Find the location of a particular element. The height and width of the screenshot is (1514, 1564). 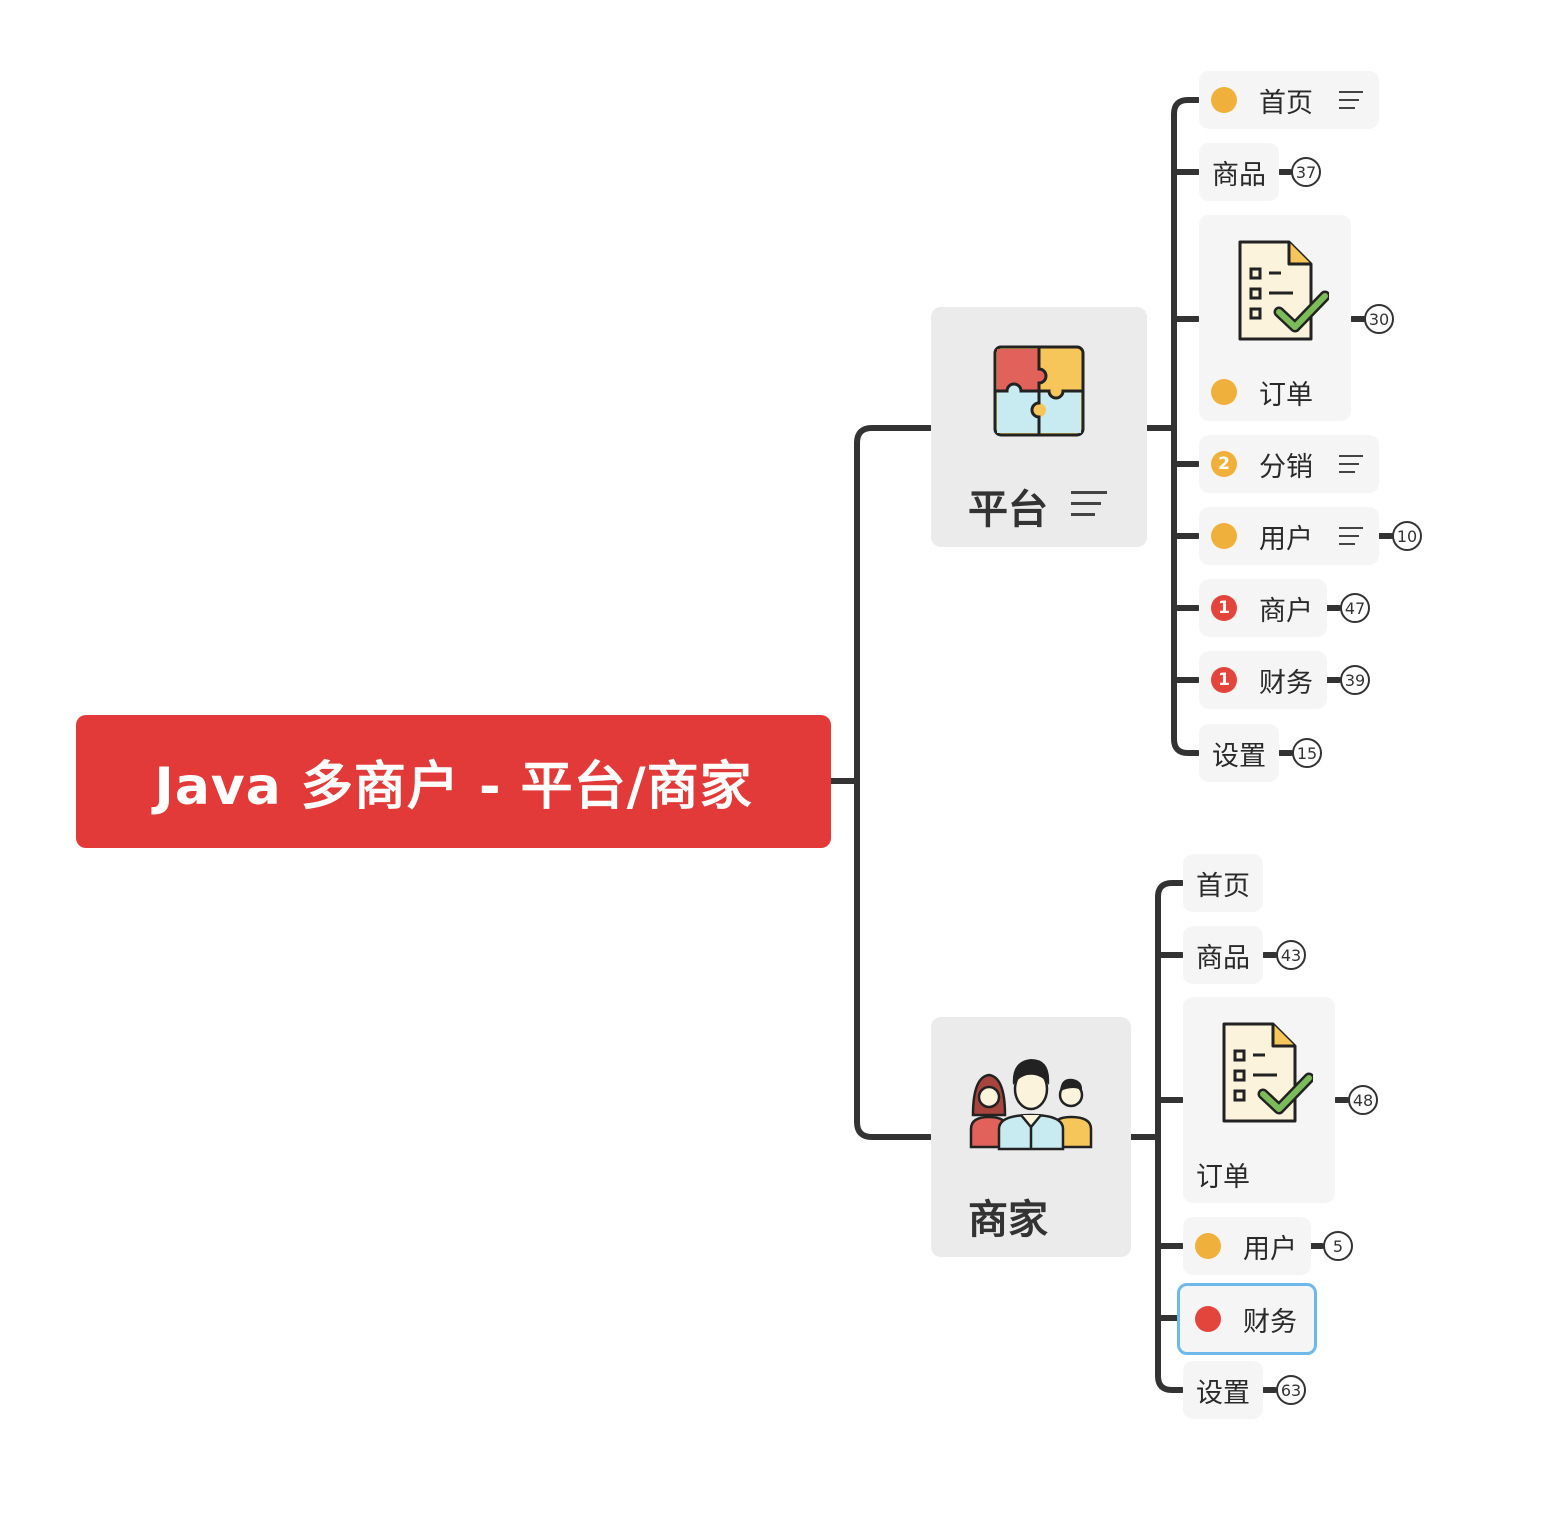

child-count-badge: 10 is located at coordinates (1407, 536).